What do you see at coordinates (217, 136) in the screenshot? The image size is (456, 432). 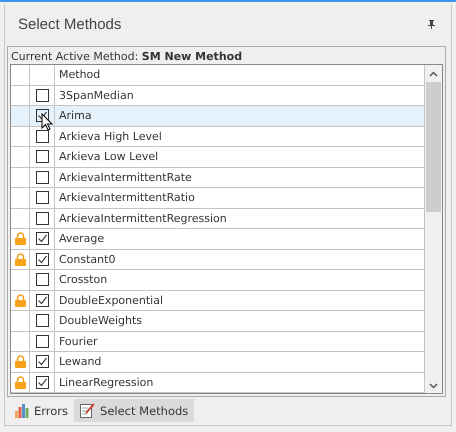 I see `table-row: Arkieva High Level` at bounding box center [217, 136].